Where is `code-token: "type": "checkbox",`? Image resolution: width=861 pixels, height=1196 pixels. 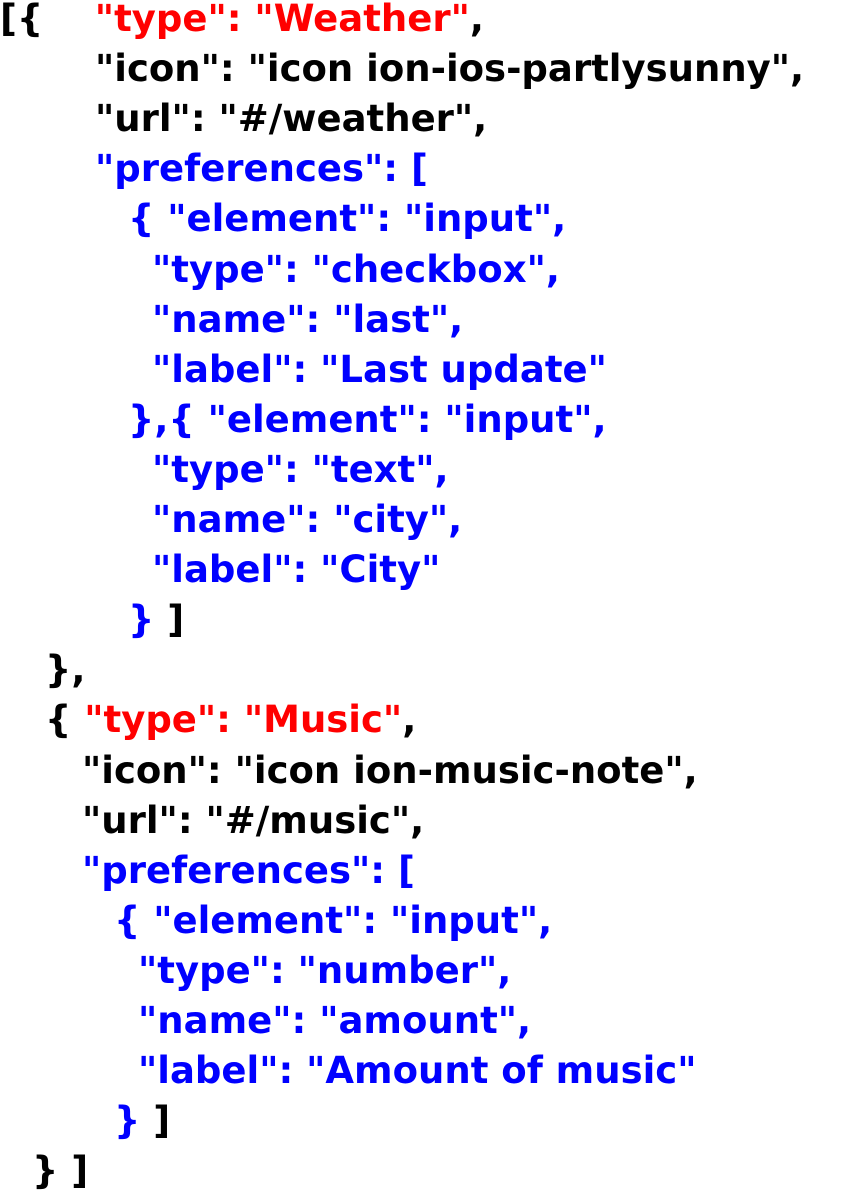 code-token: "type": "checkbox", is located at coordinates (356, 269).